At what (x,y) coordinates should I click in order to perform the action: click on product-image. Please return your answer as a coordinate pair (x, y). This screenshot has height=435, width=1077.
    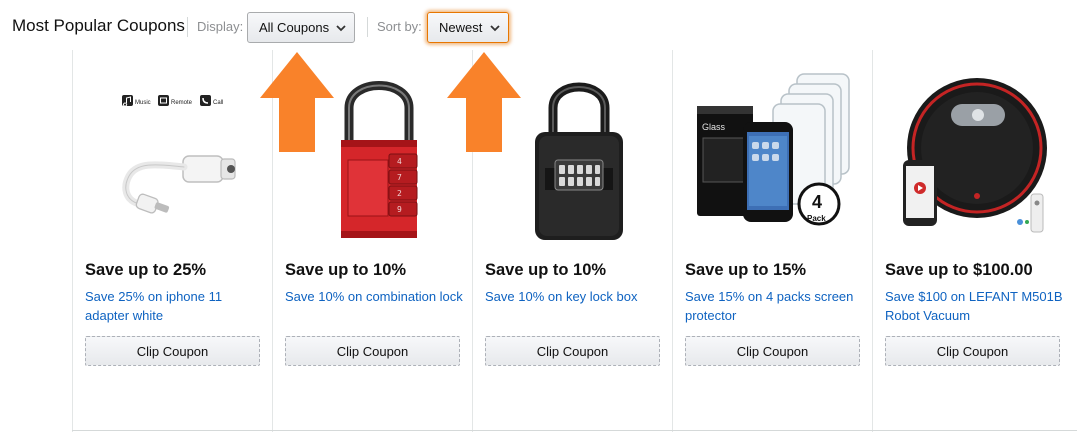
    Looking at the image, I should click on (973, 154).